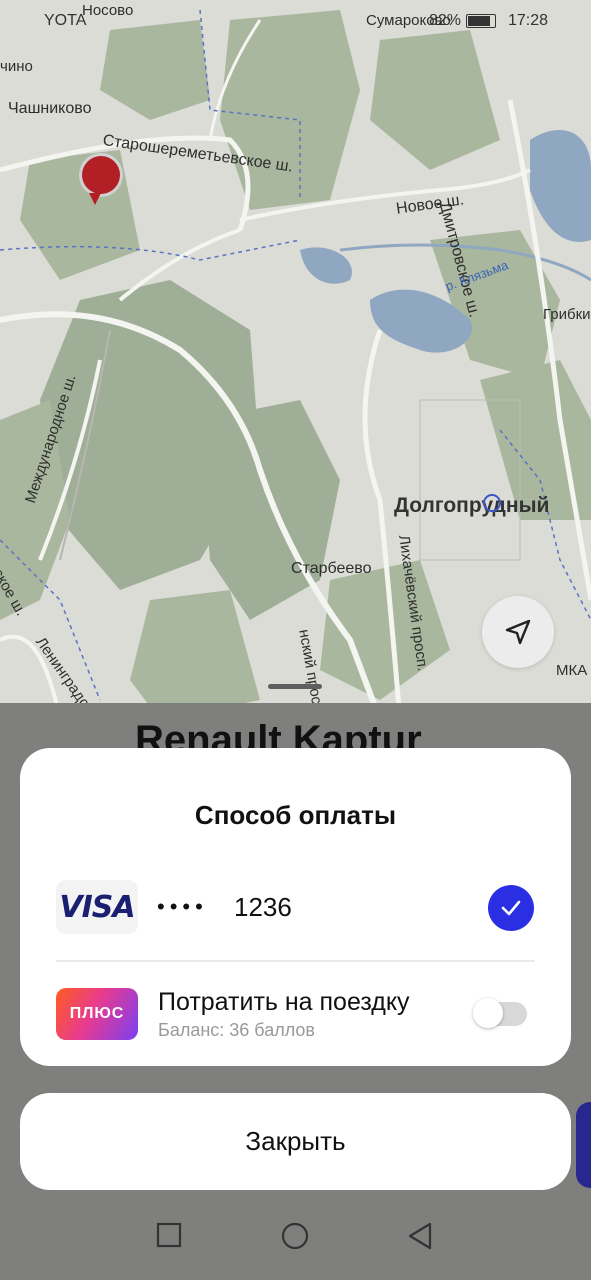 The height and width of the screenshot is (1280, 591). What do you see at coordinates (97, 907) in the screenshot?
I see `visa-logo: VISA` at bounding box center [97, 907].